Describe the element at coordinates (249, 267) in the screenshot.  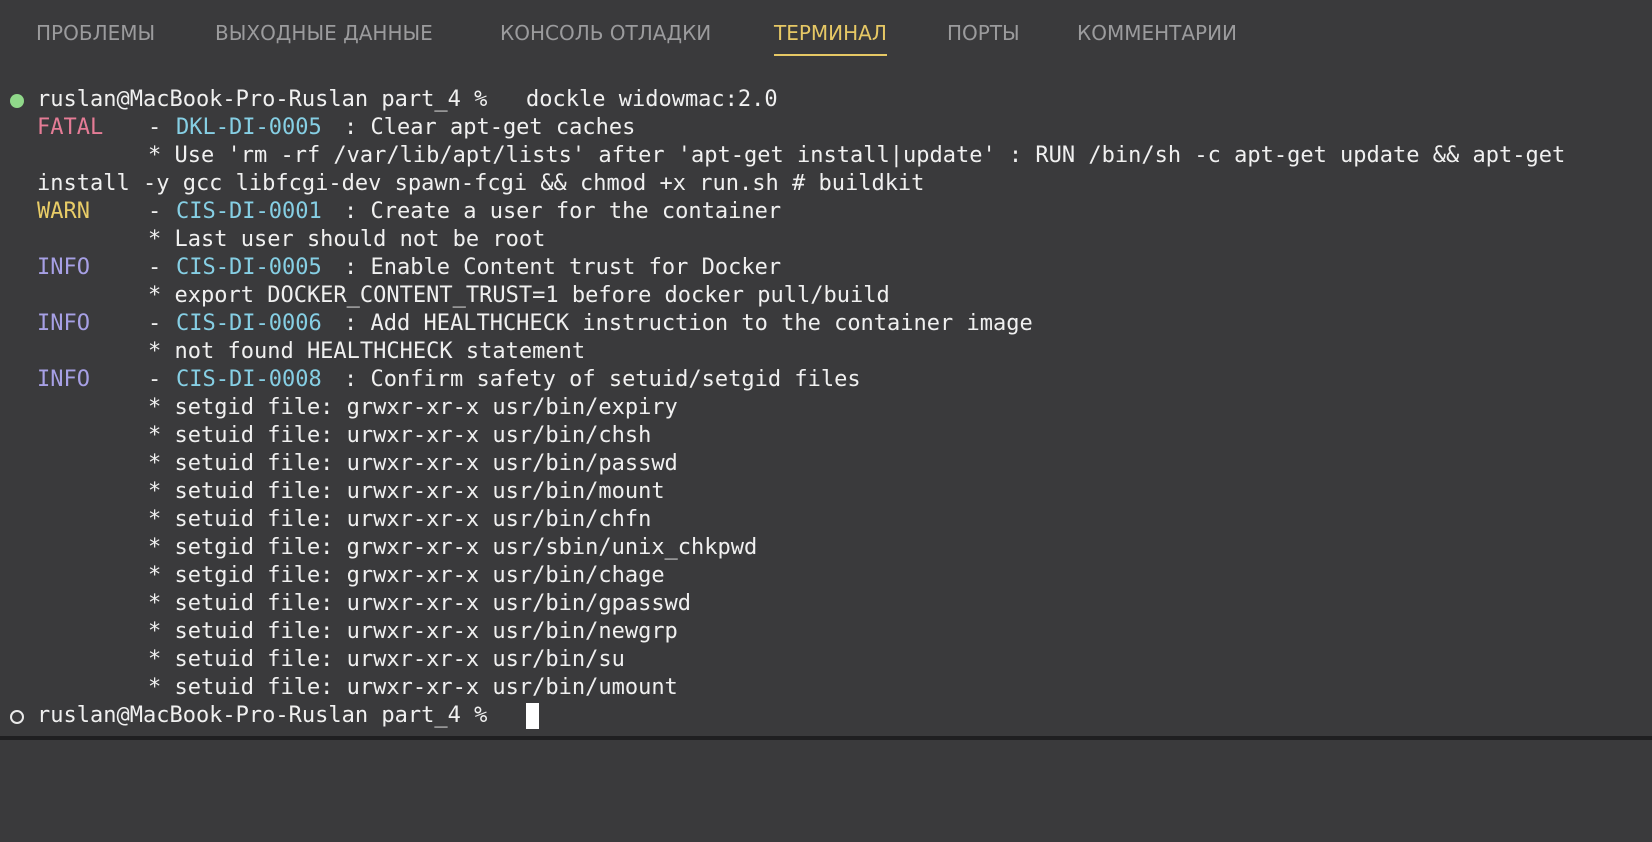
I see `rule-id: CIS-DI-0005` at that location.